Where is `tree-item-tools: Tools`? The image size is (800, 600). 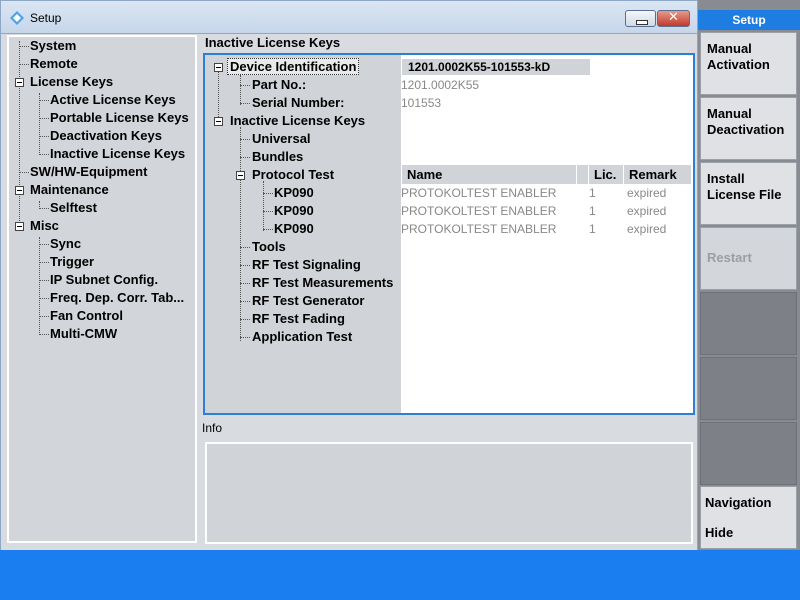
tree-item-tools: Tools is located at coordinates (269, 246).